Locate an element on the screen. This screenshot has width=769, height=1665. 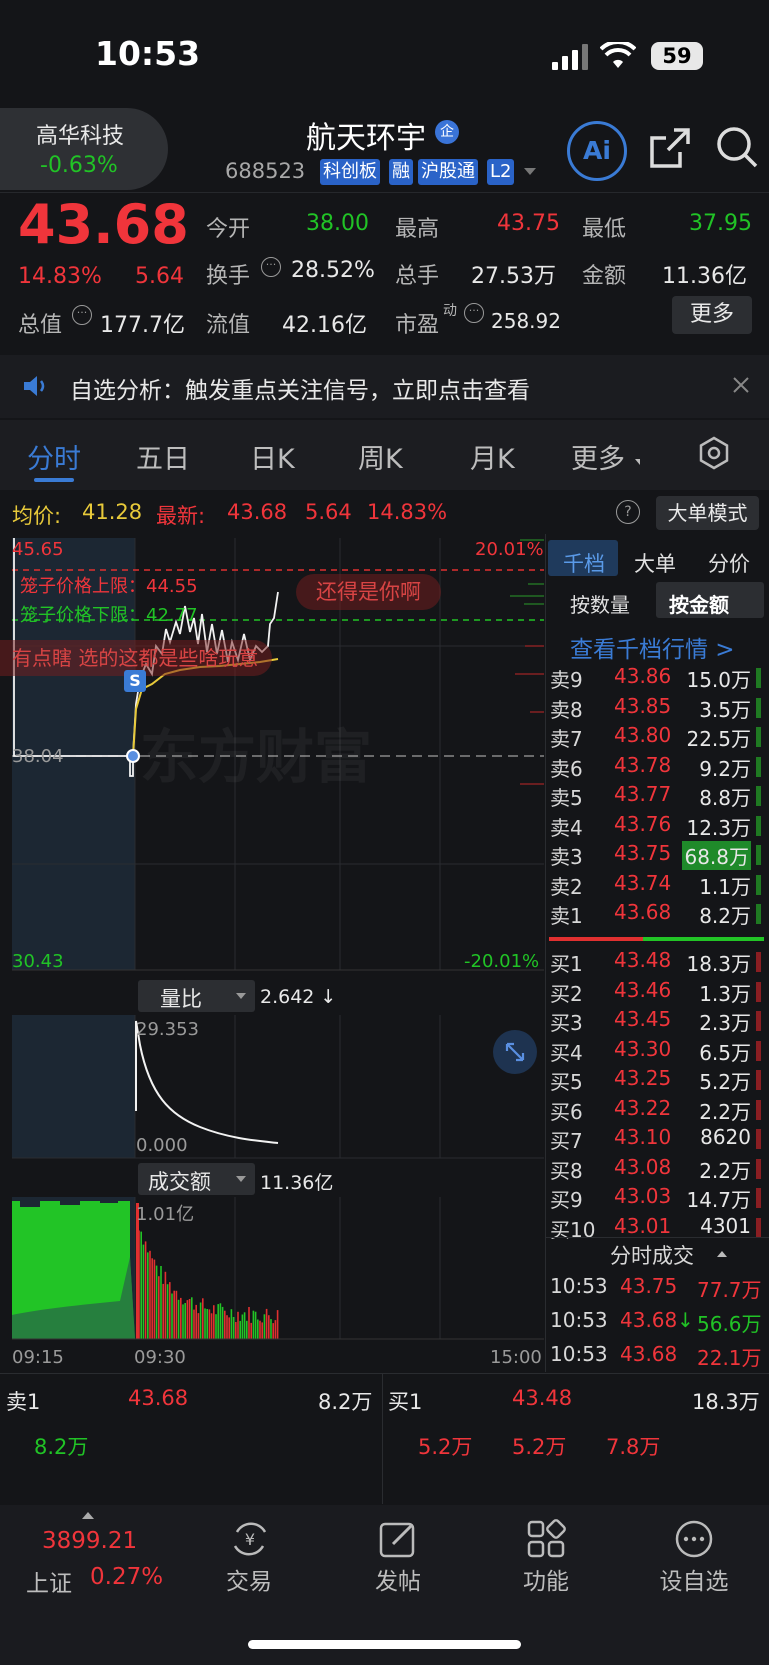
by-amount-toggle: 按金额 is located at coordinates (699, 603).